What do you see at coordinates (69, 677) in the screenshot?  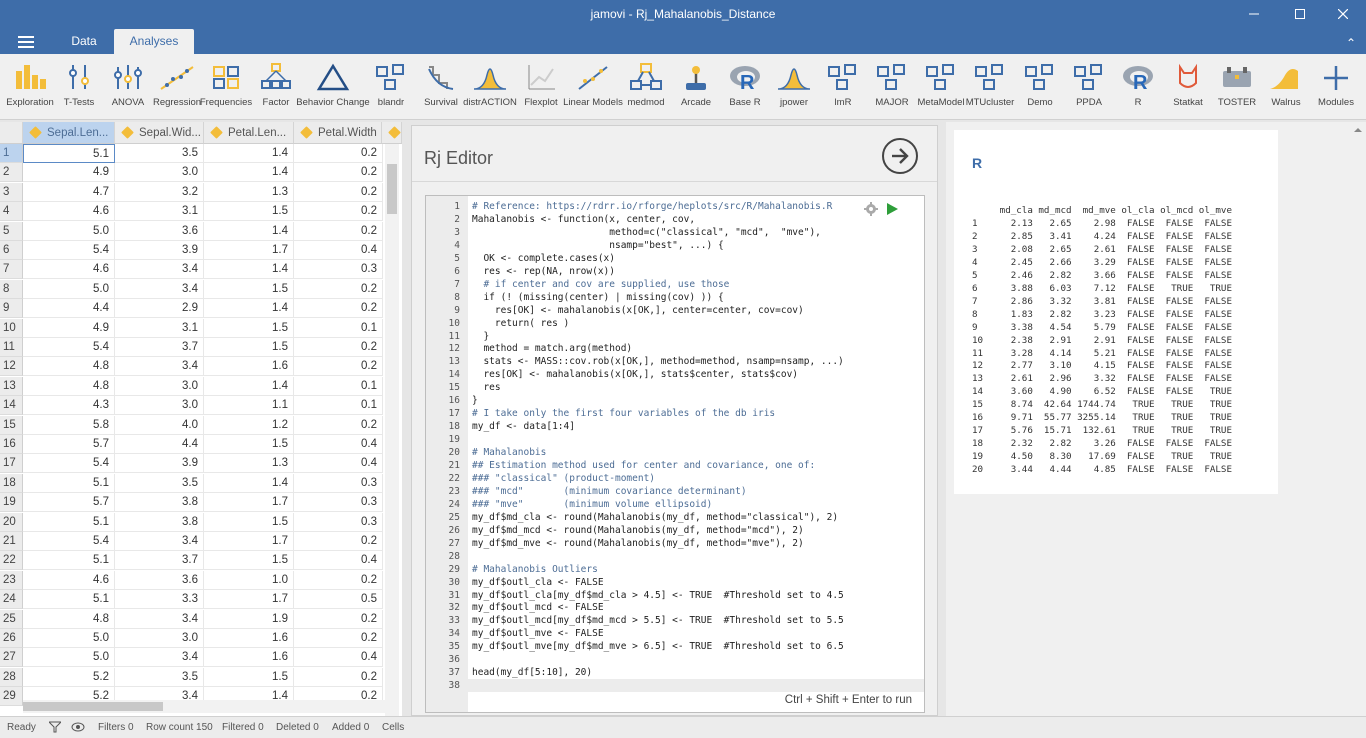 I see `table-cell: 5.2` at bounding box center [69, 677].